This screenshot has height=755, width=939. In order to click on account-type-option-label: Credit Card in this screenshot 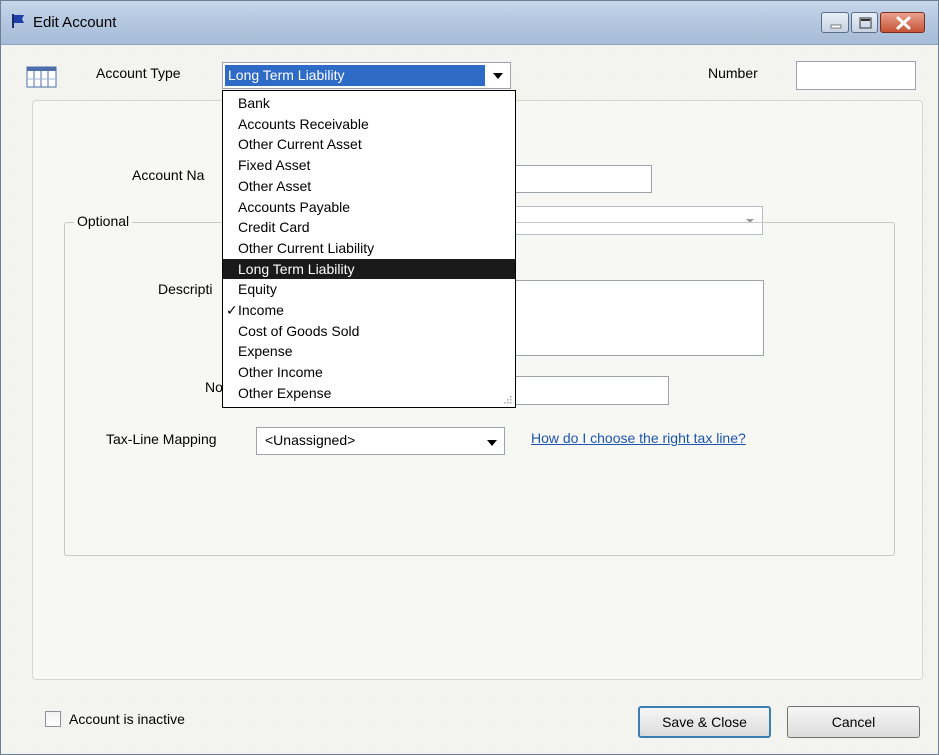, I will do `click(274, 227)`.